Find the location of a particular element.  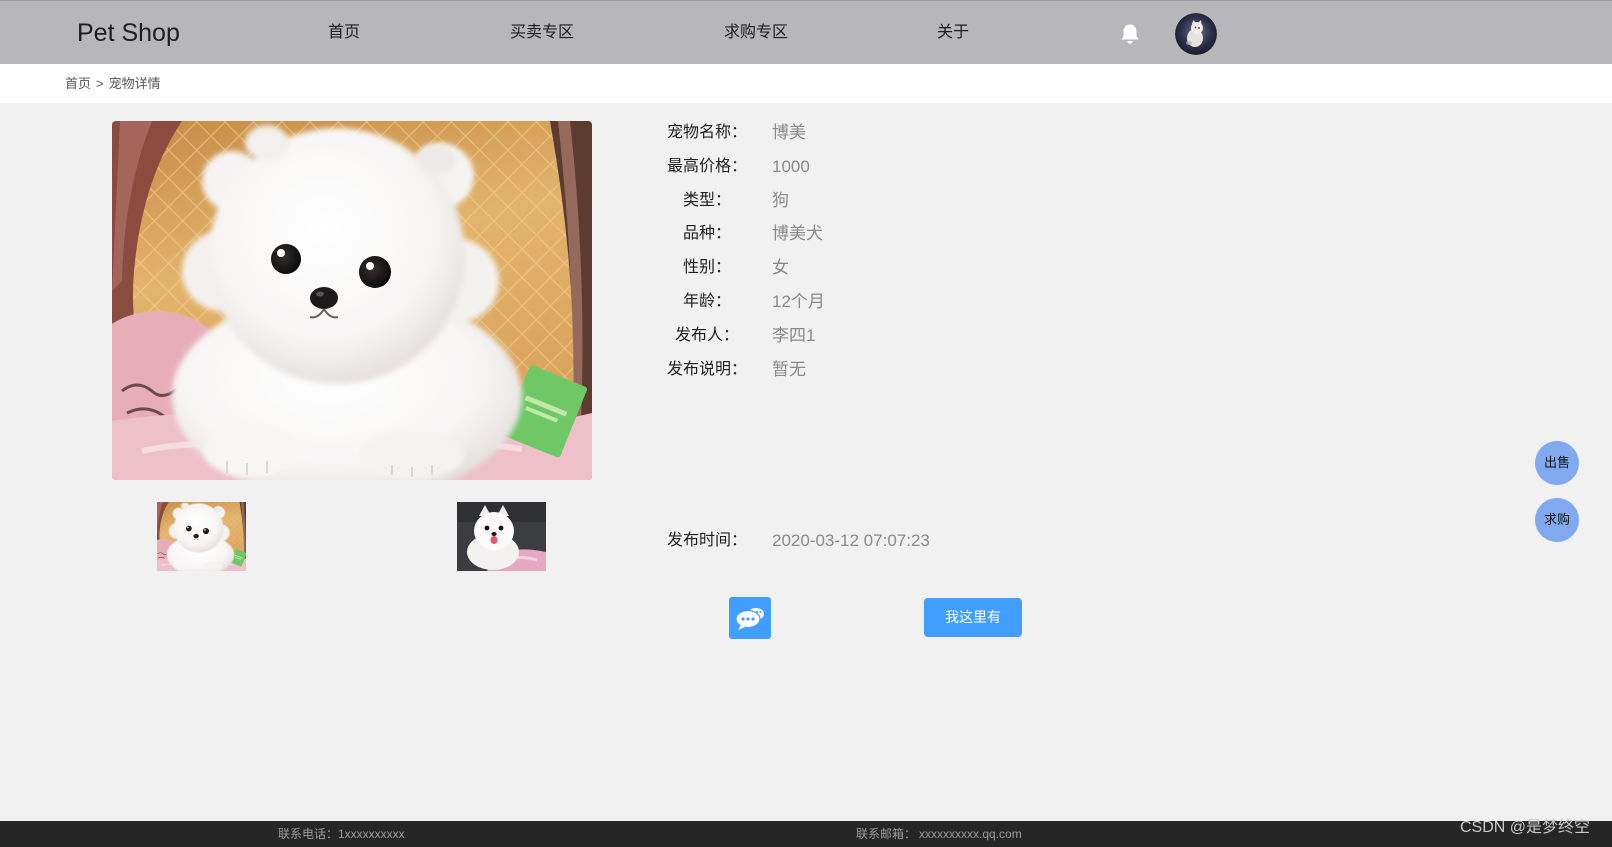

detail-row-type: 类型： 狗 is located at coordinates (877, 201).